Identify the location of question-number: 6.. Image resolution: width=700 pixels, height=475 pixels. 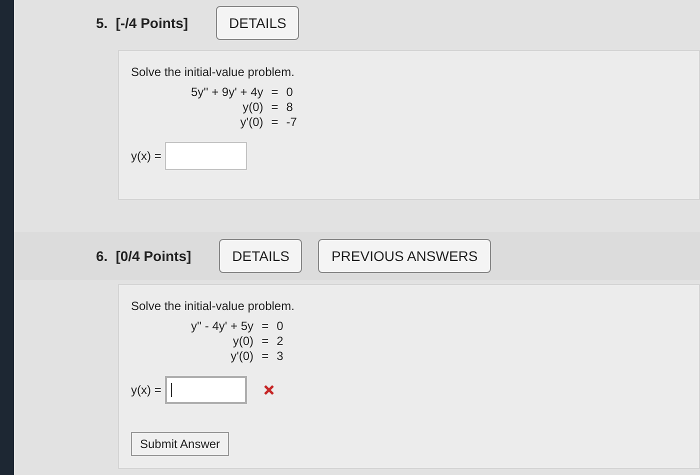
(101, 256).